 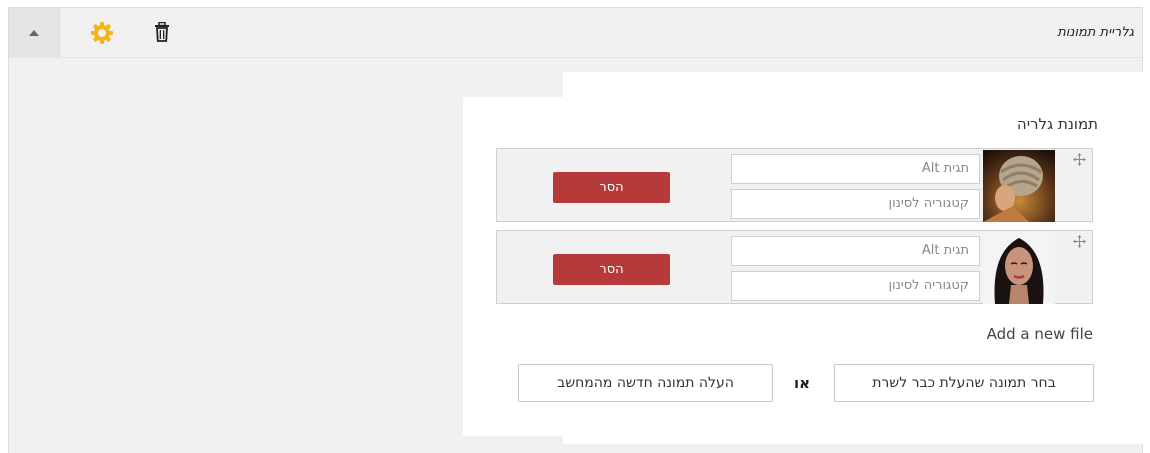 I want to click on panel-title: גלריית תמונות, so click(x=1095, y=32).